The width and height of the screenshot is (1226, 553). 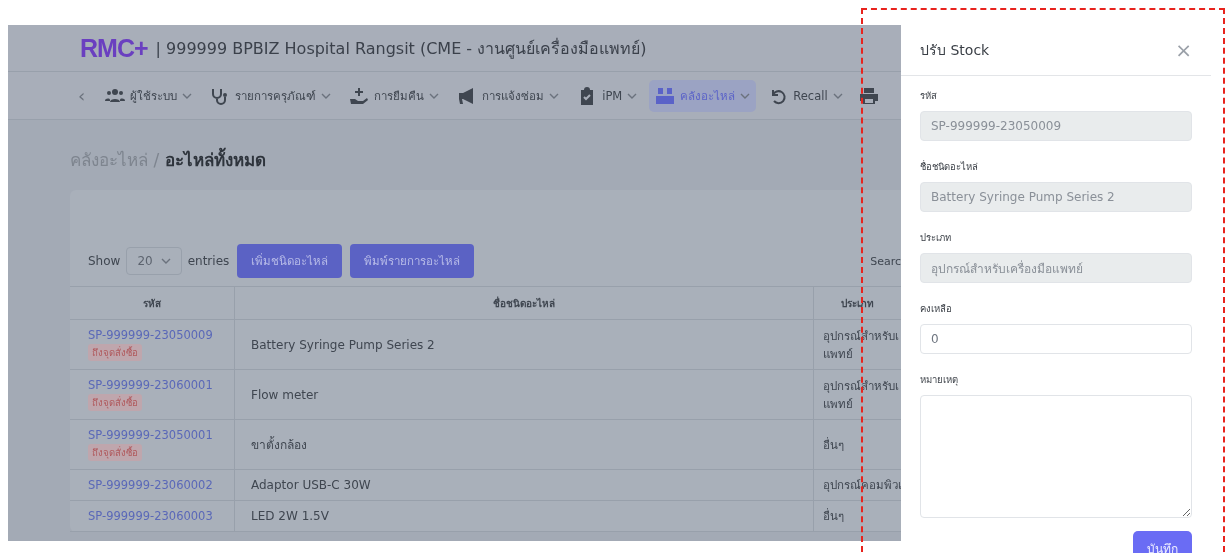 What do you see at coordinates (161, 485) in the screenshot?
I see `part-code-link: SP-999999-23060002` at bounding box center [161, 485].